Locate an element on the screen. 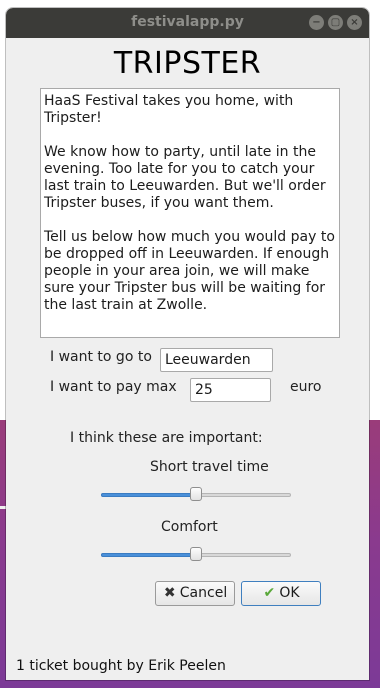 The height and width of the screenshot is (688, 380). slider-label-travel-time: Short travel time is located at coordinates (209, 467).